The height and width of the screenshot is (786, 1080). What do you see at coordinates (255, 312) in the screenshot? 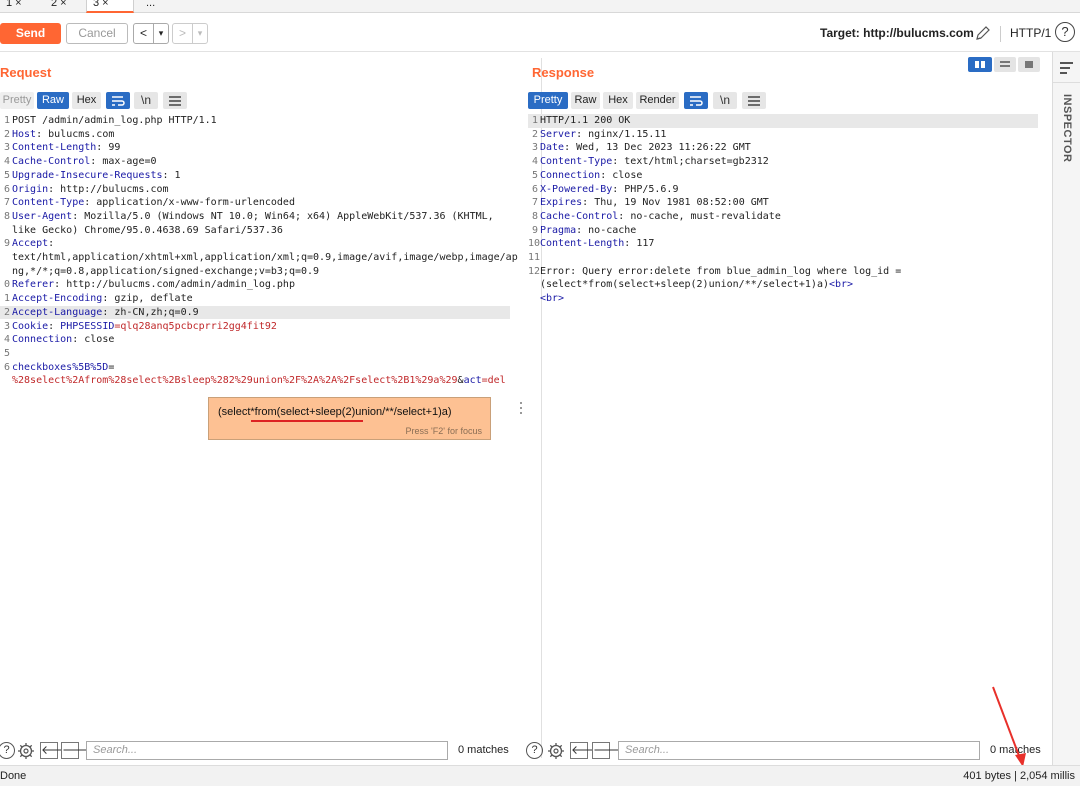
I see `editor-line: 2 Accept-Language: zh-CN,zh;q=0.9` at bounding box center [255, 312].